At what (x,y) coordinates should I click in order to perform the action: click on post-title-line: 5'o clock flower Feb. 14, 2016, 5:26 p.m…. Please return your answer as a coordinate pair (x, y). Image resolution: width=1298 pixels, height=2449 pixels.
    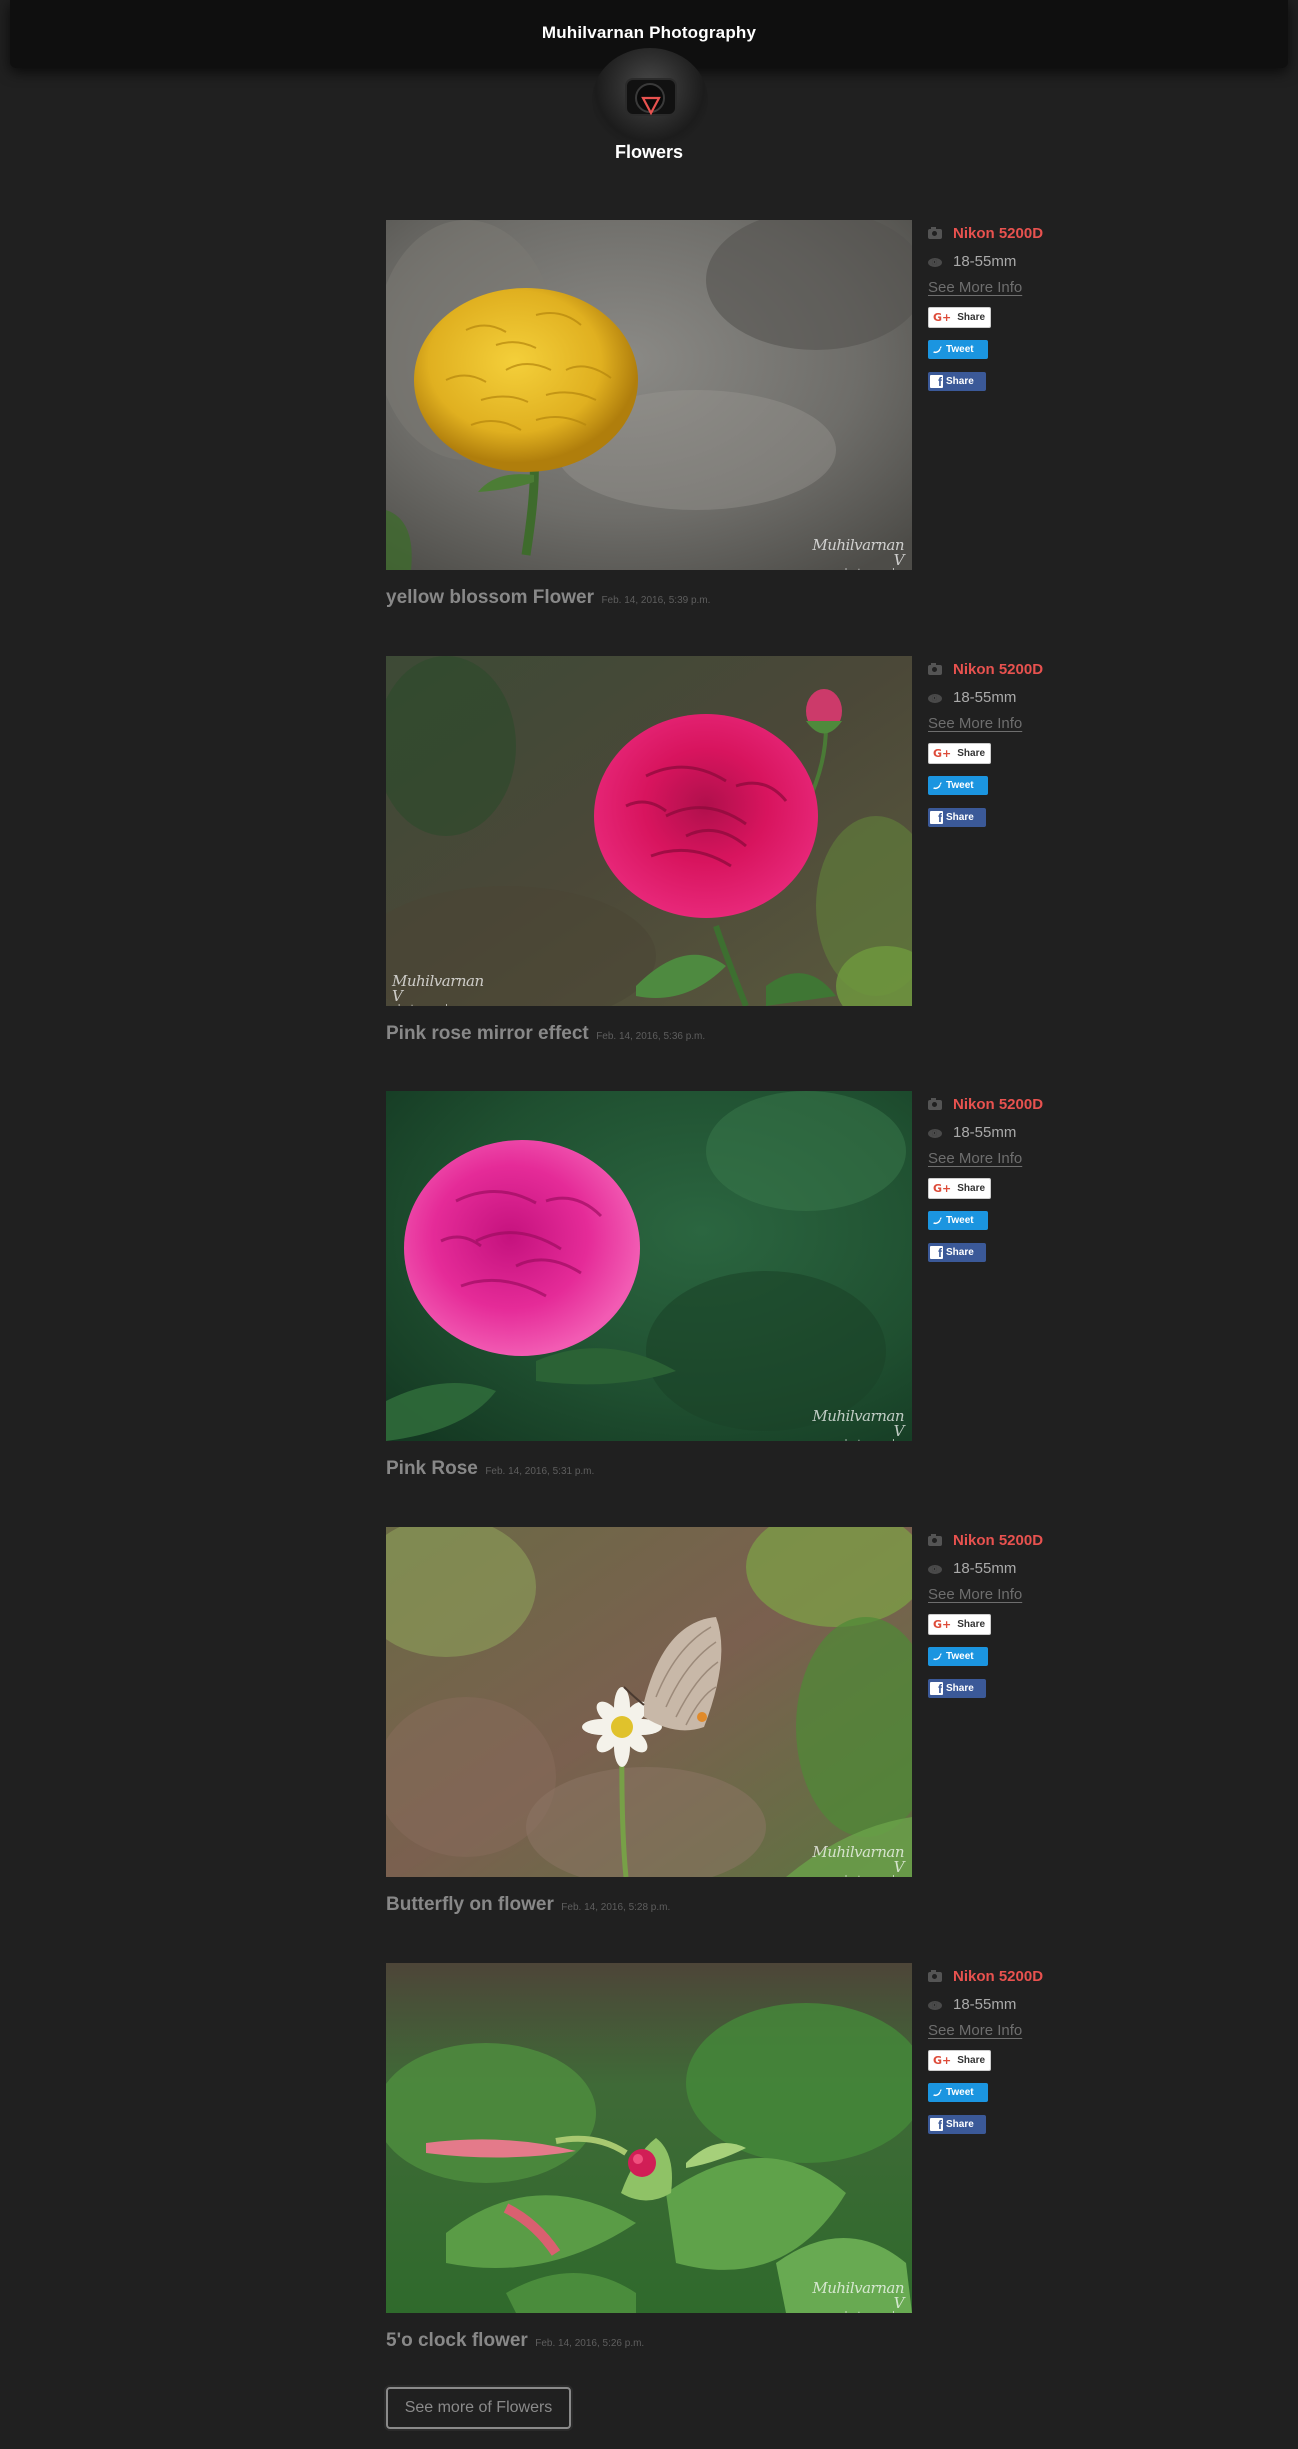
    Looking at the image, I should click on (515, 2341).